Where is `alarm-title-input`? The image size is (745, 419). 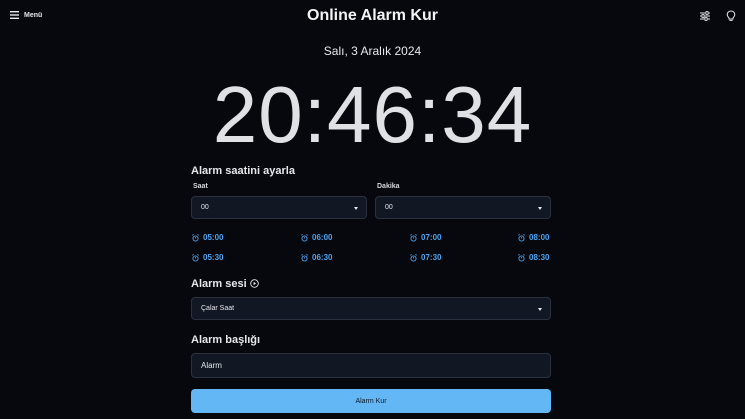 alarm-title-input is located at coordinates (371, 365).